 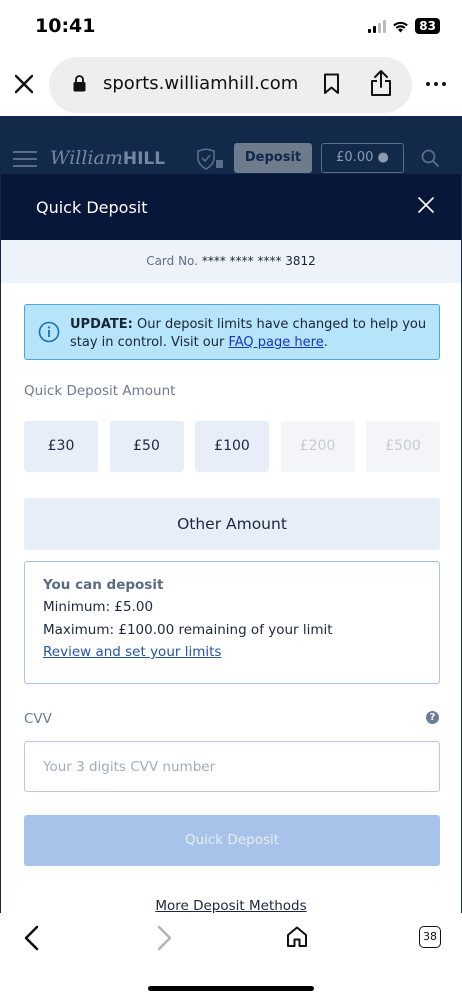 What do you see at coordinates (146, 446) in the screenshot?
I see `amount-50-button: £50` at bounding box center [146, 446].